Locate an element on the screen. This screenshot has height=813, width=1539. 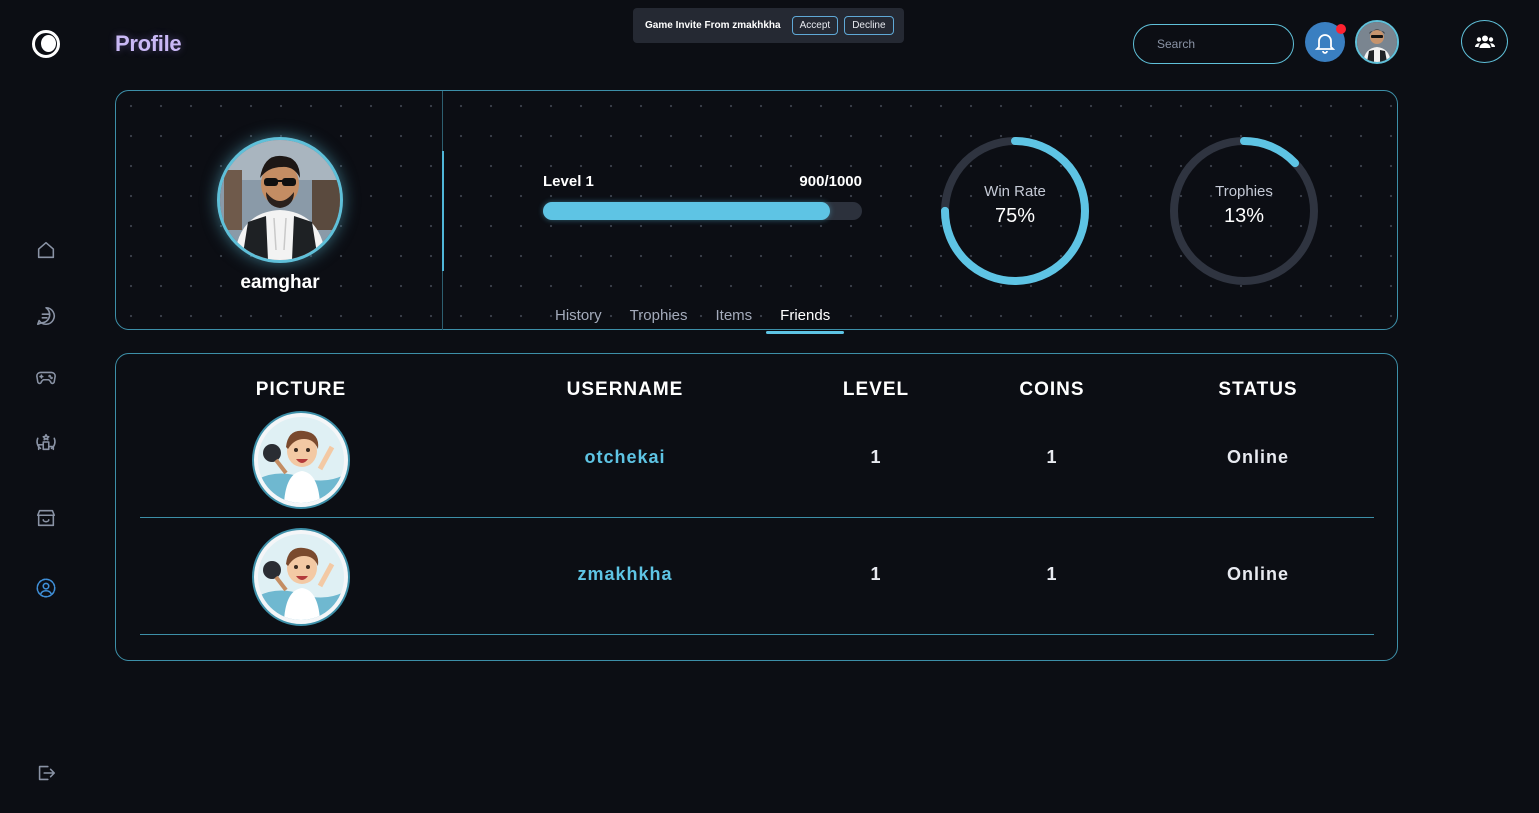
tab-items: Items is located at coordinates (733, 317).